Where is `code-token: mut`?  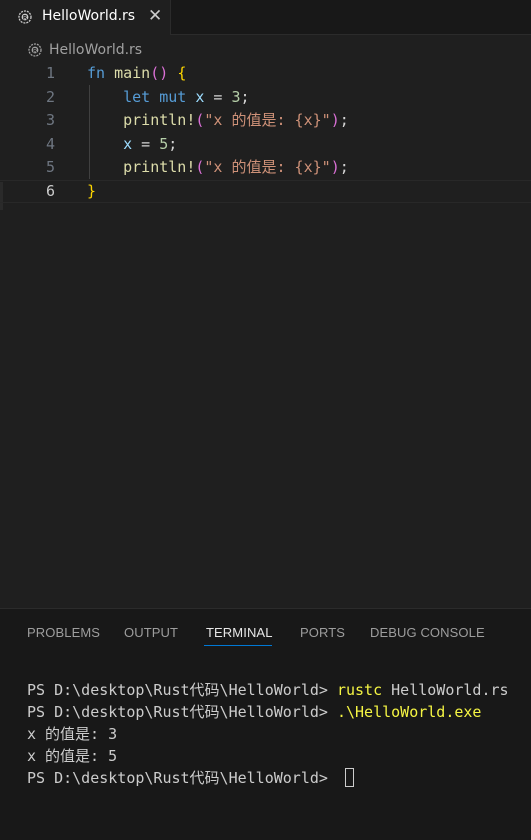
code-token: mut is located at coordinates (173, 96).